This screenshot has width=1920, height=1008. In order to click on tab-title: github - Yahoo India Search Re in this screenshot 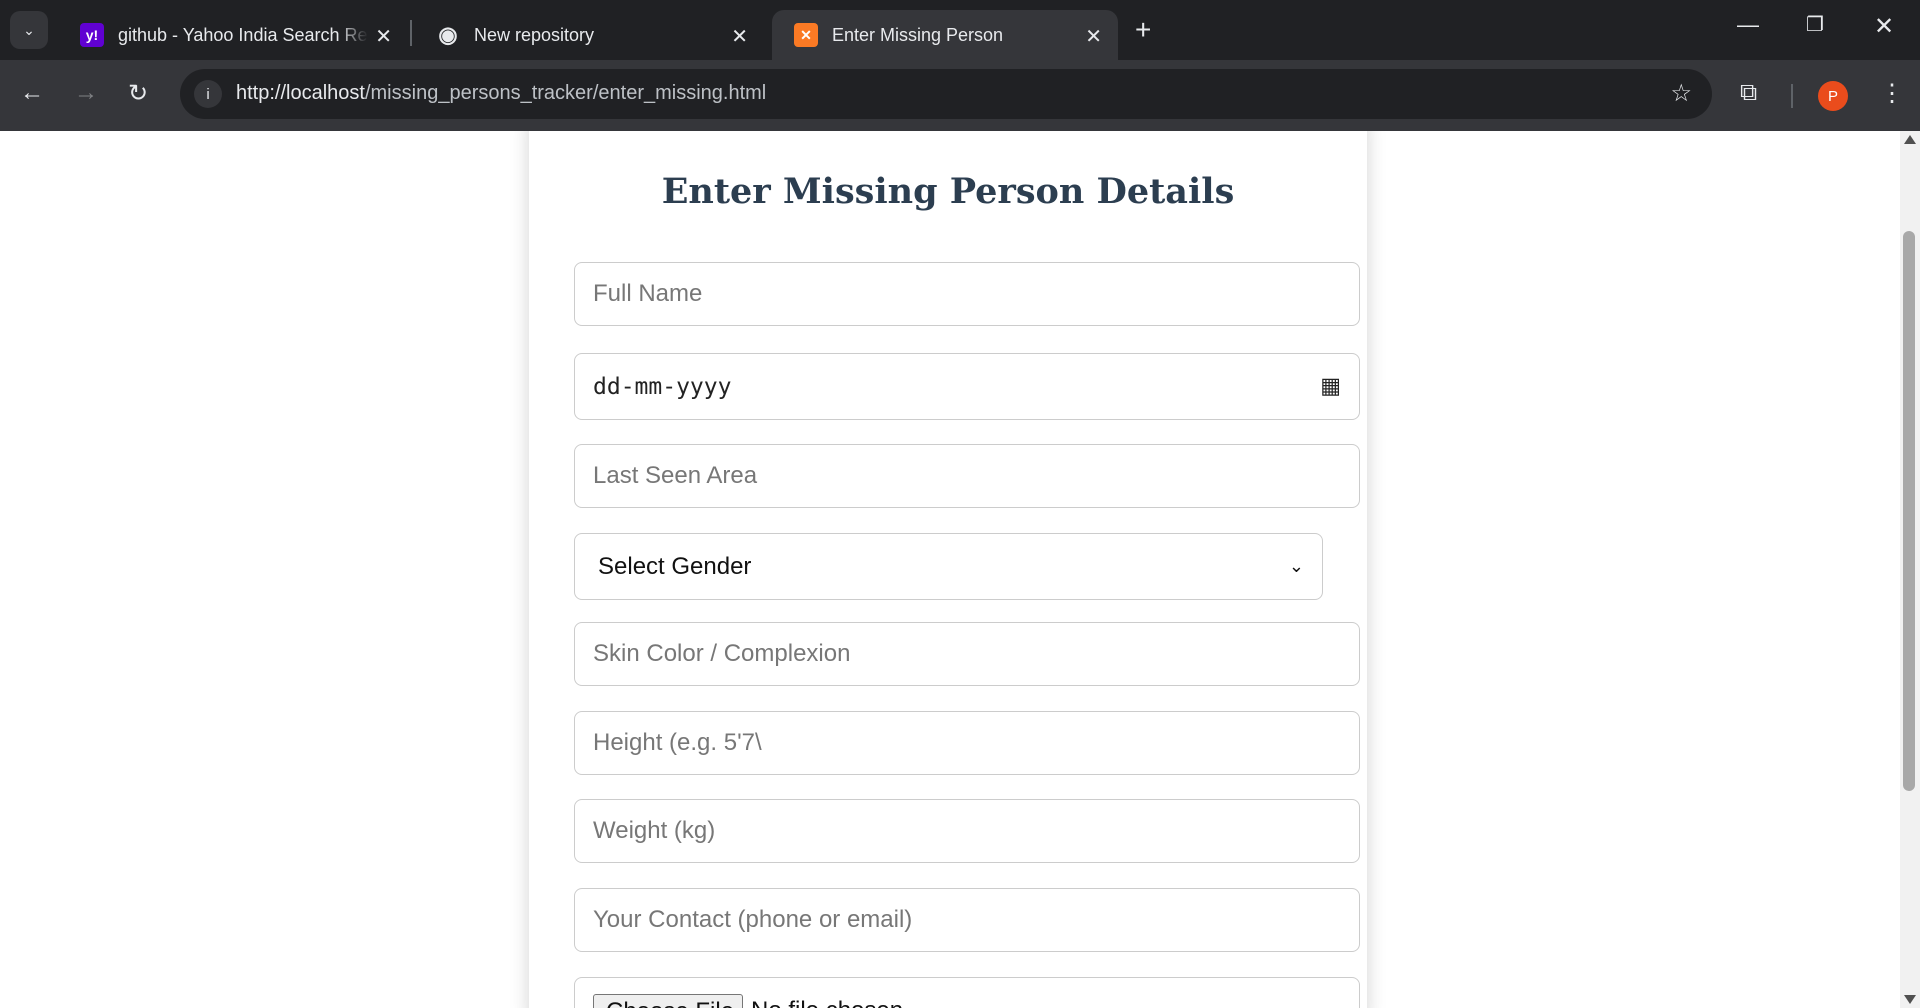, I will do `click(243, 34)`.